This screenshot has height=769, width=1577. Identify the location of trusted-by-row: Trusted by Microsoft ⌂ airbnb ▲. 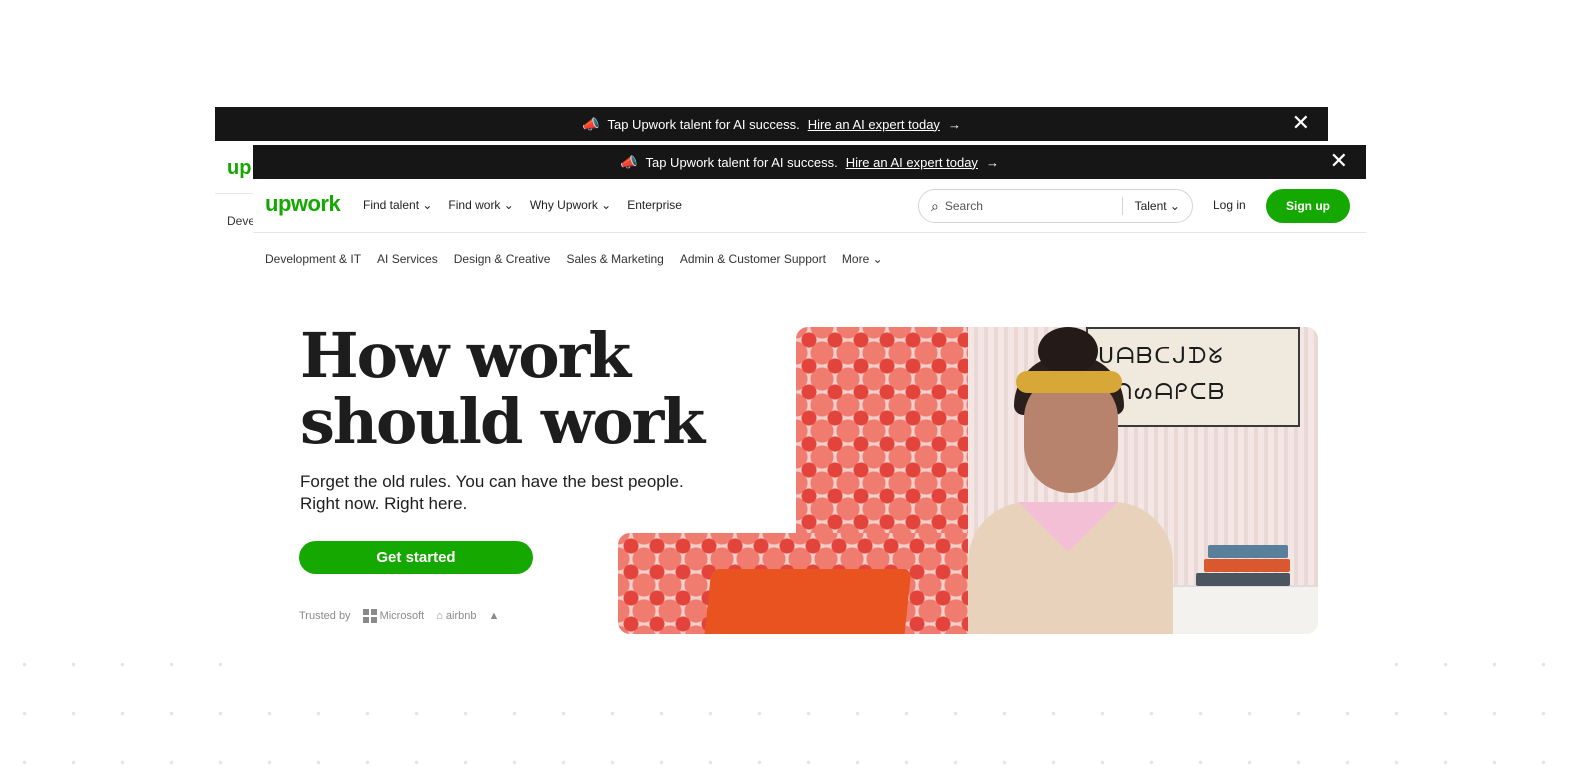
(399, 616).